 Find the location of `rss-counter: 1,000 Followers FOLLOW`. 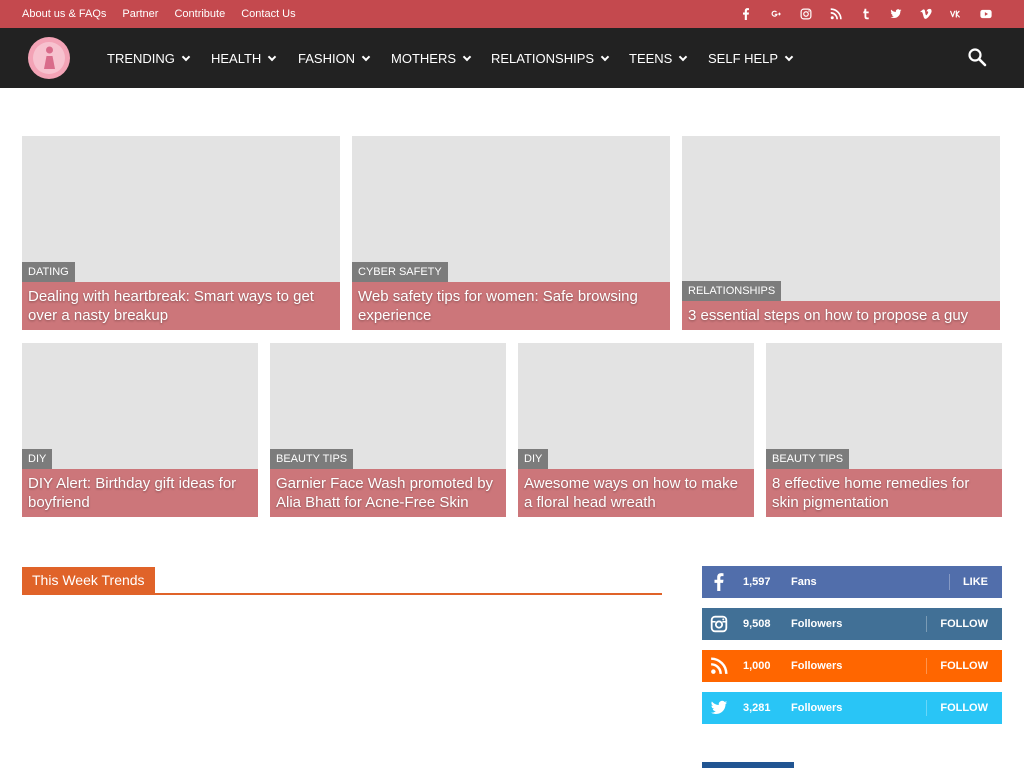

rss-counter: 1,000 Followers FOLLOW is located at coordinates (852, 666).